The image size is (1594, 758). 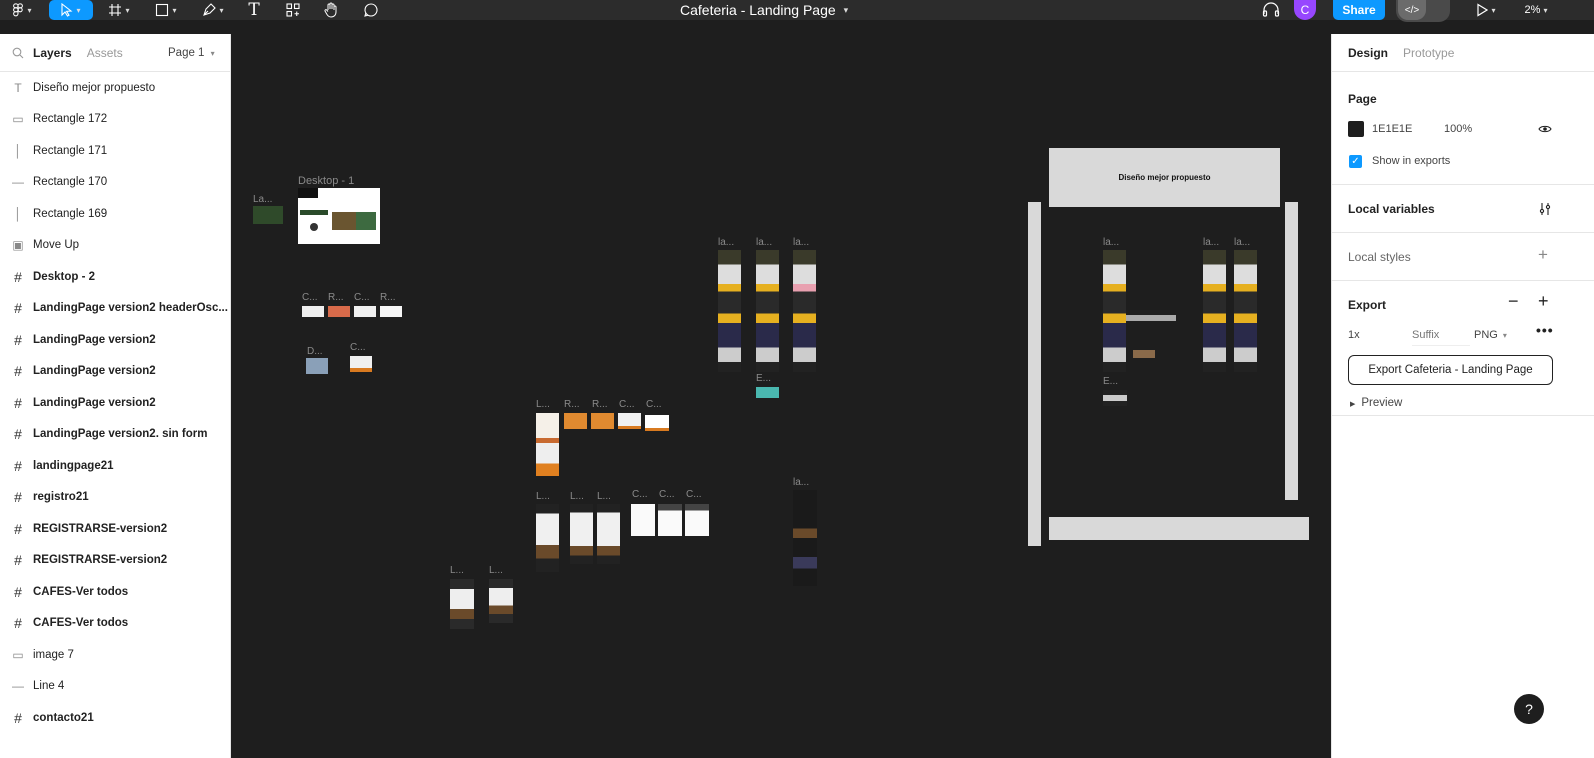 What do you see at coordinates (1356, 129) in the screenshot?
I see `page-color-swatch` at bounding box center [1356, 129].